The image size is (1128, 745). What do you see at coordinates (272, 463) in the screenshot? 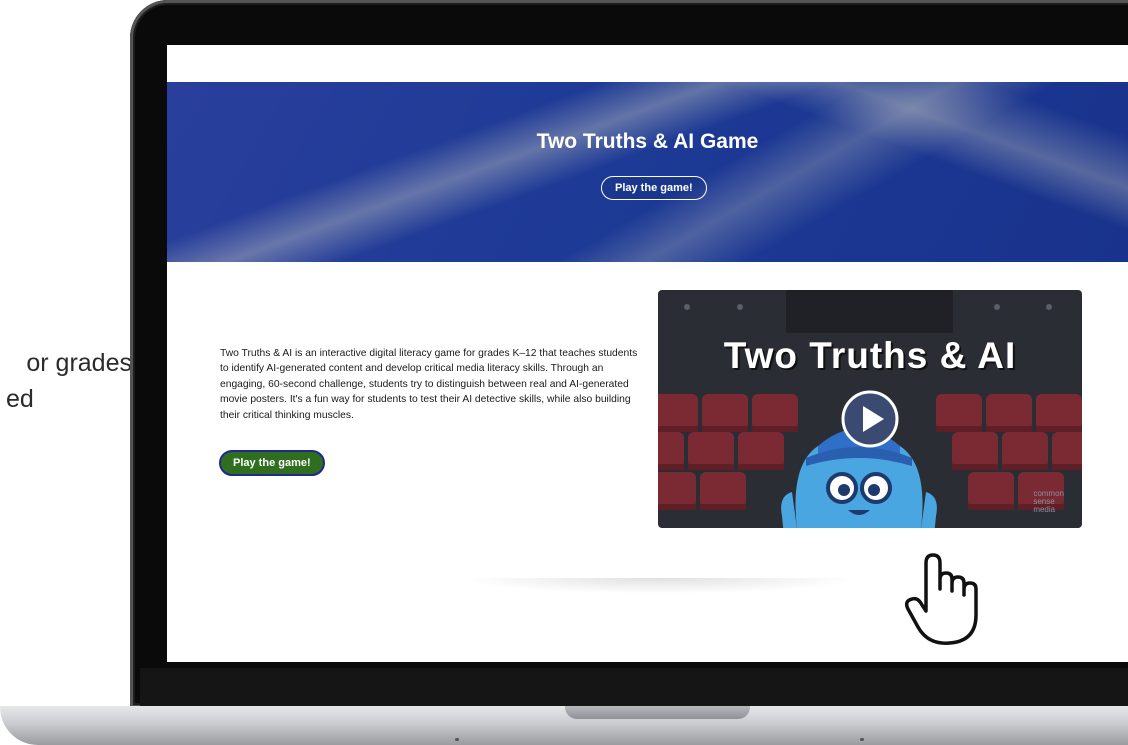
I see `play-game-button: Play the game!` at bounding box center [272, 463].